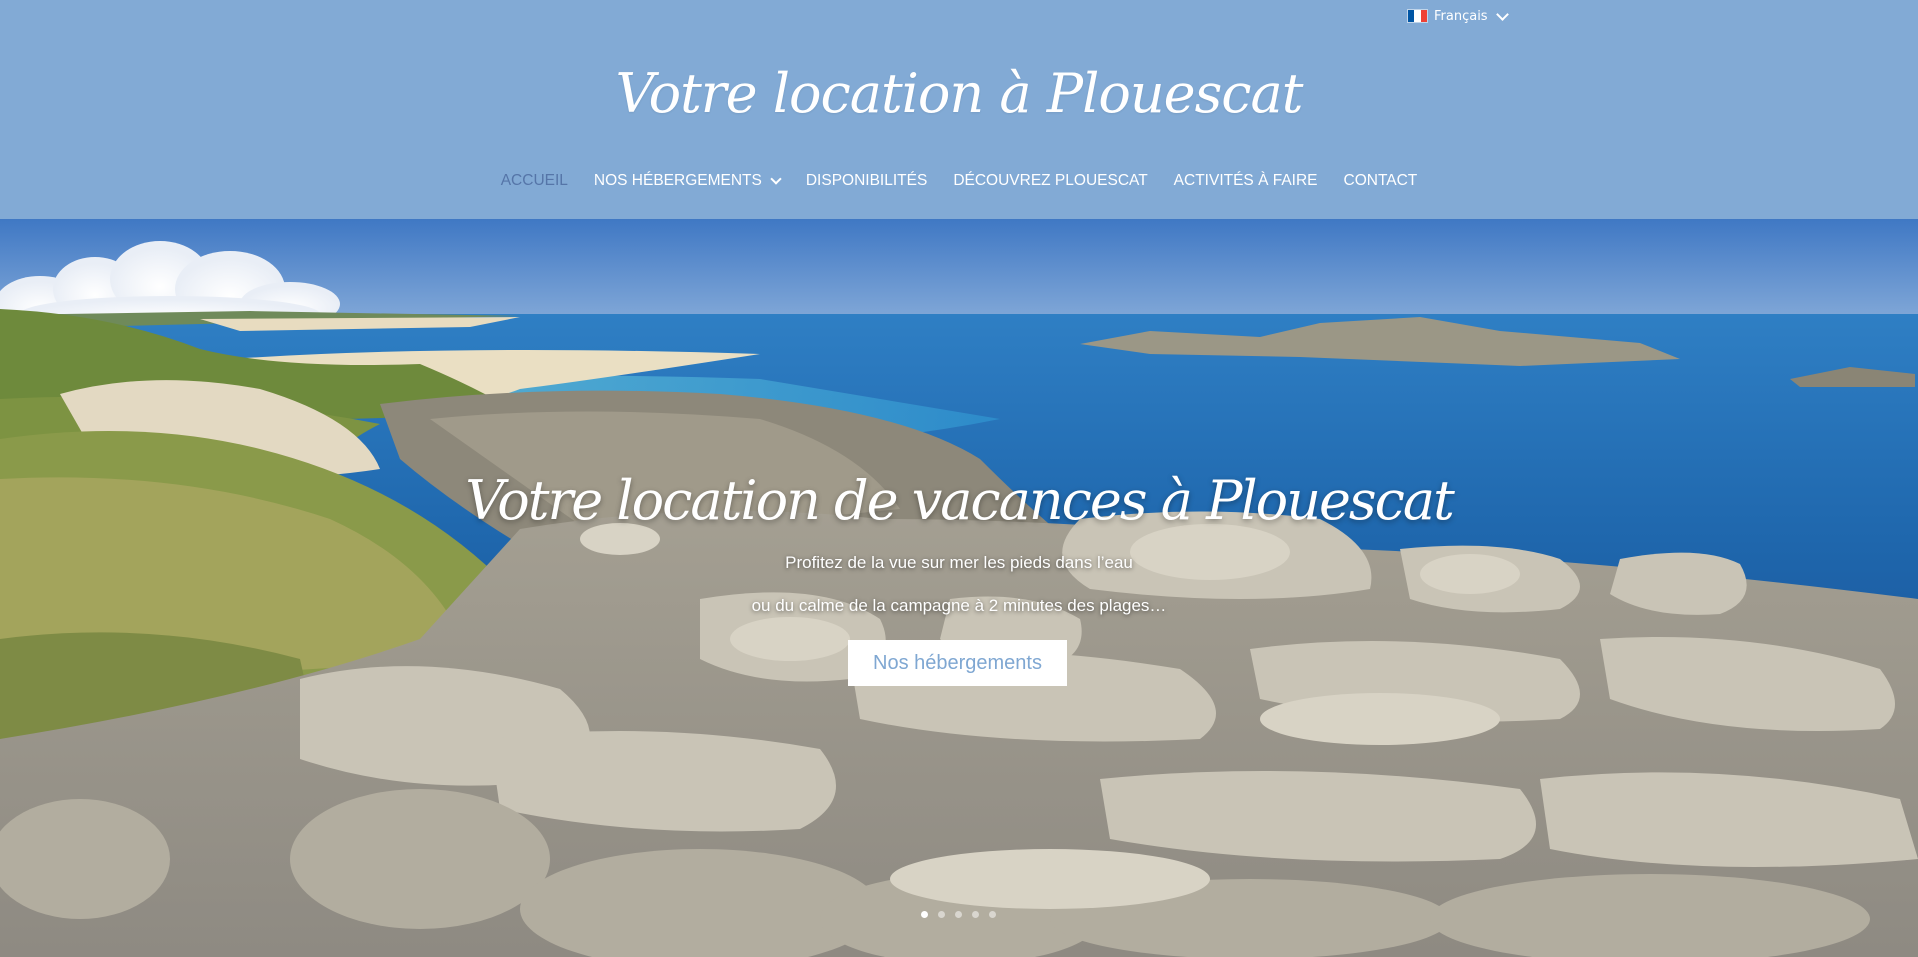  I want to click on nav-item-decouvrez-plouescat: DÉCOUVREZ PLOUESCAT, so click(1050, 181).